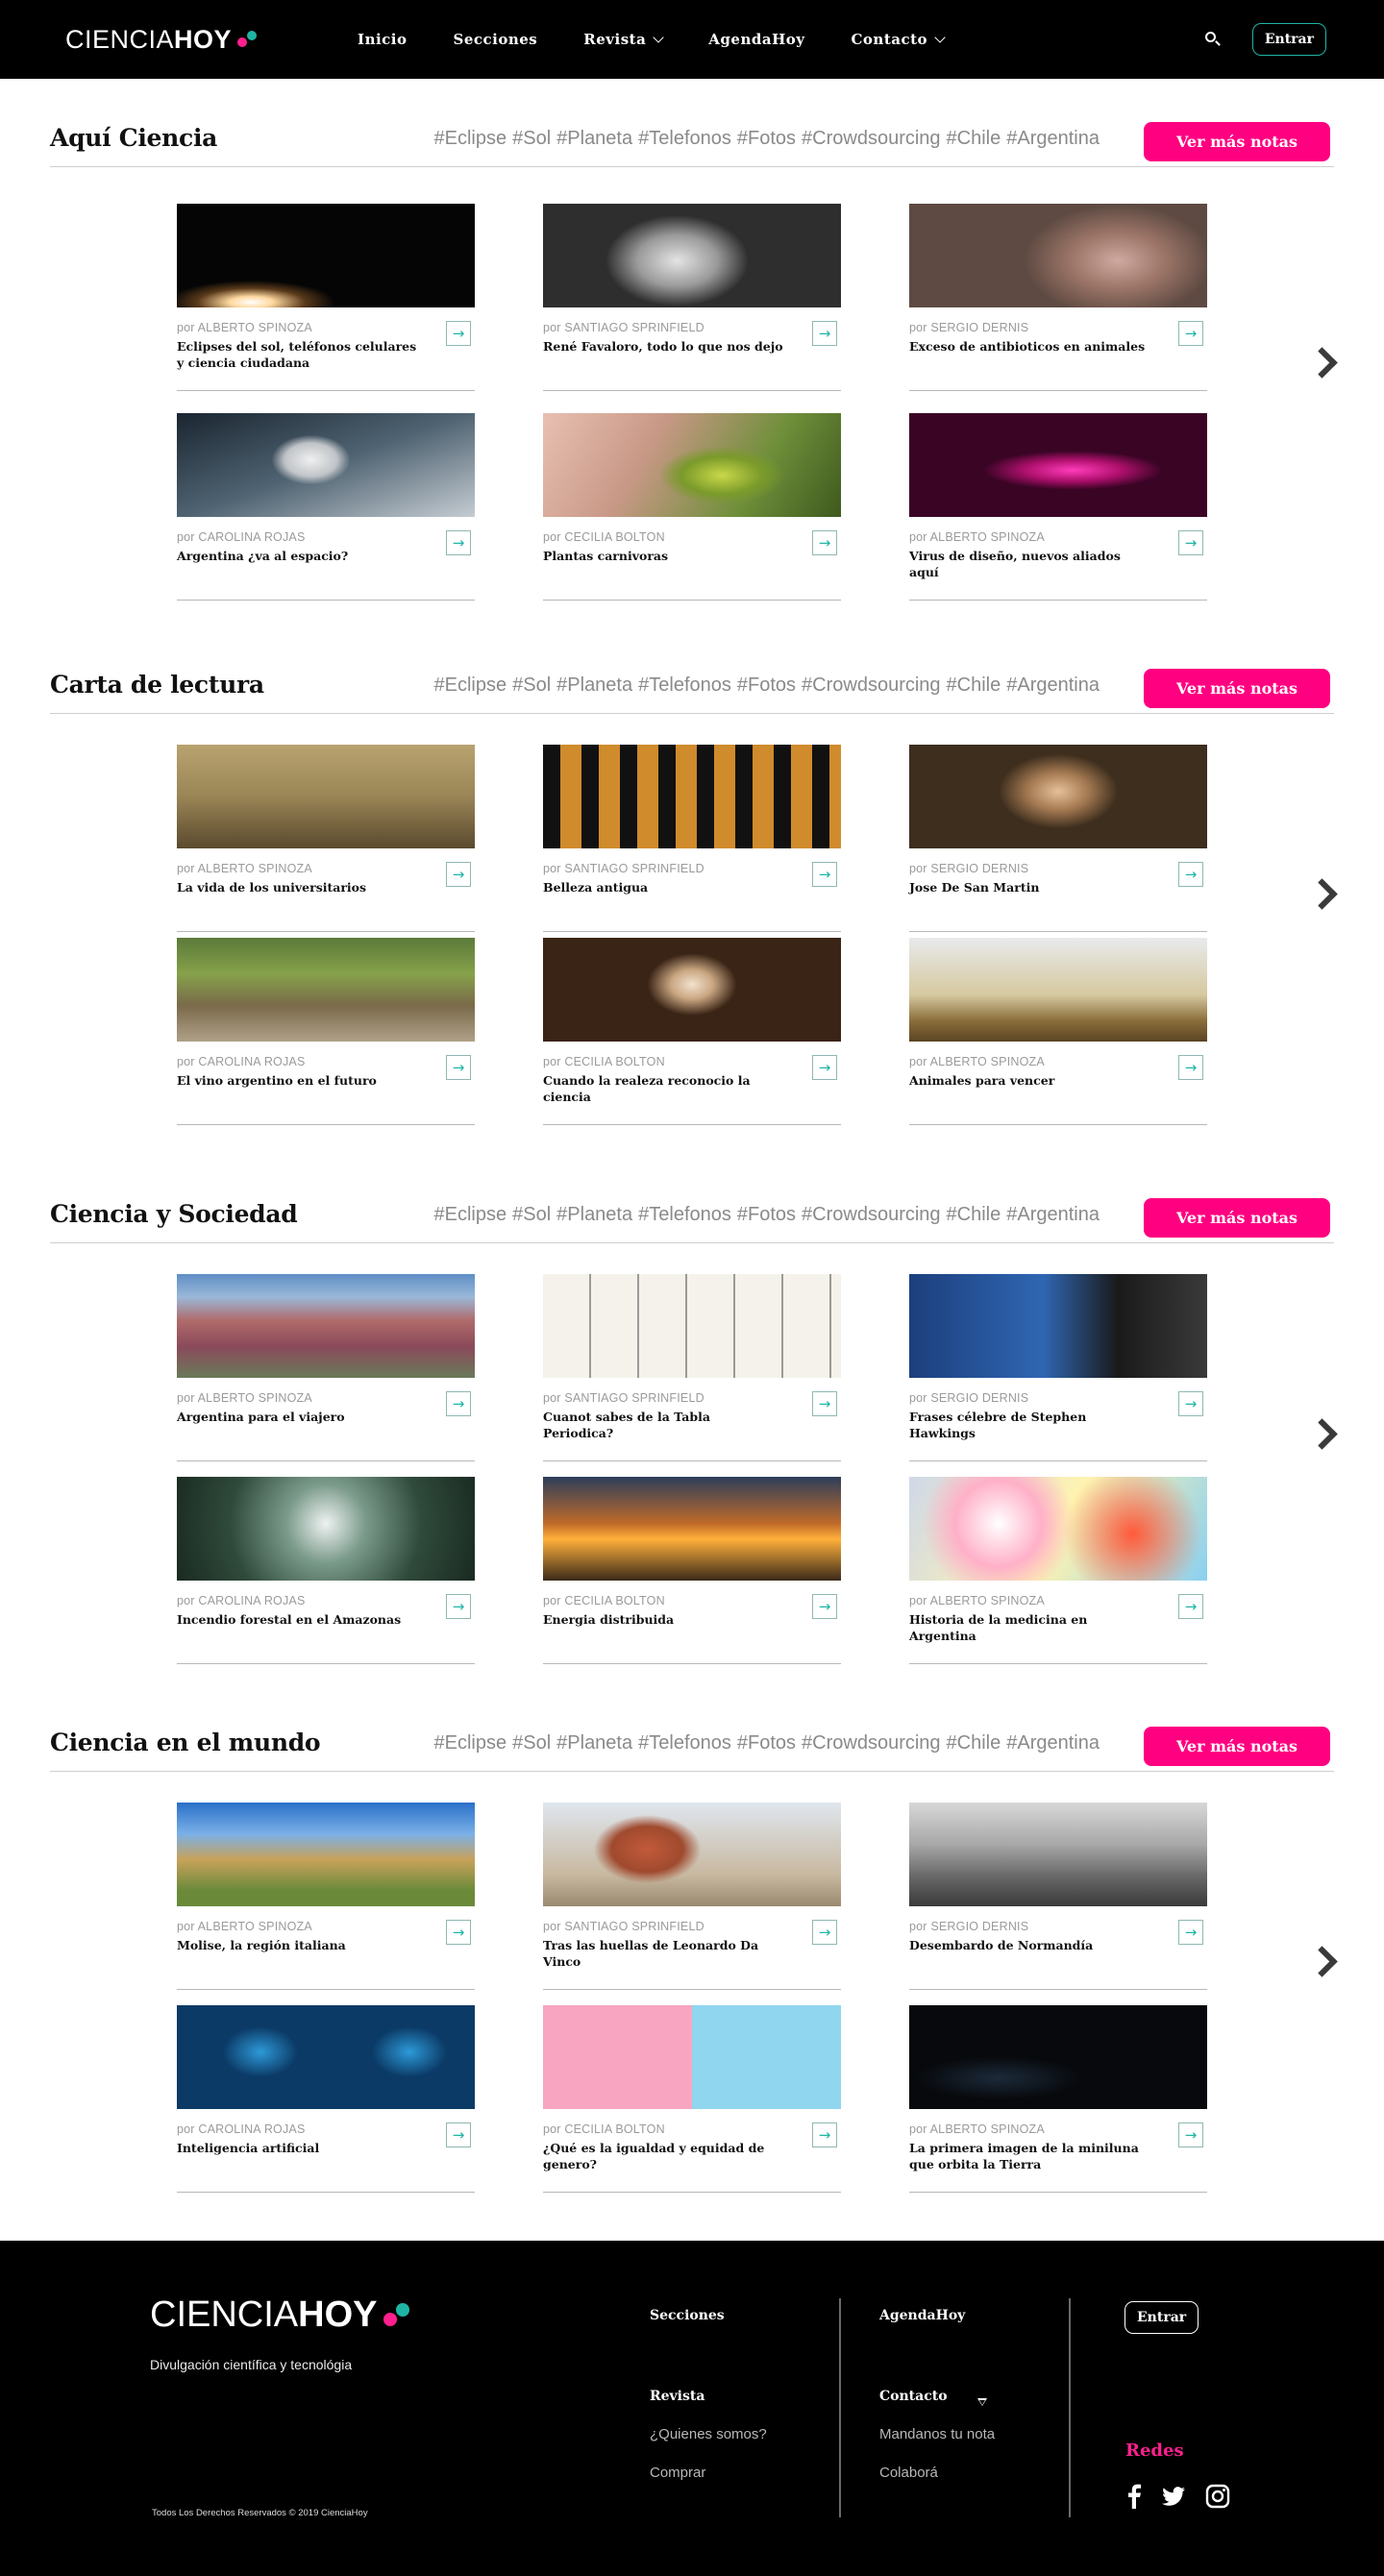  What do you see at coordinates (687, 2315) in the screenshot?
I see `footer-link-secciones: Secciones` at bounding box center [687, 2315].